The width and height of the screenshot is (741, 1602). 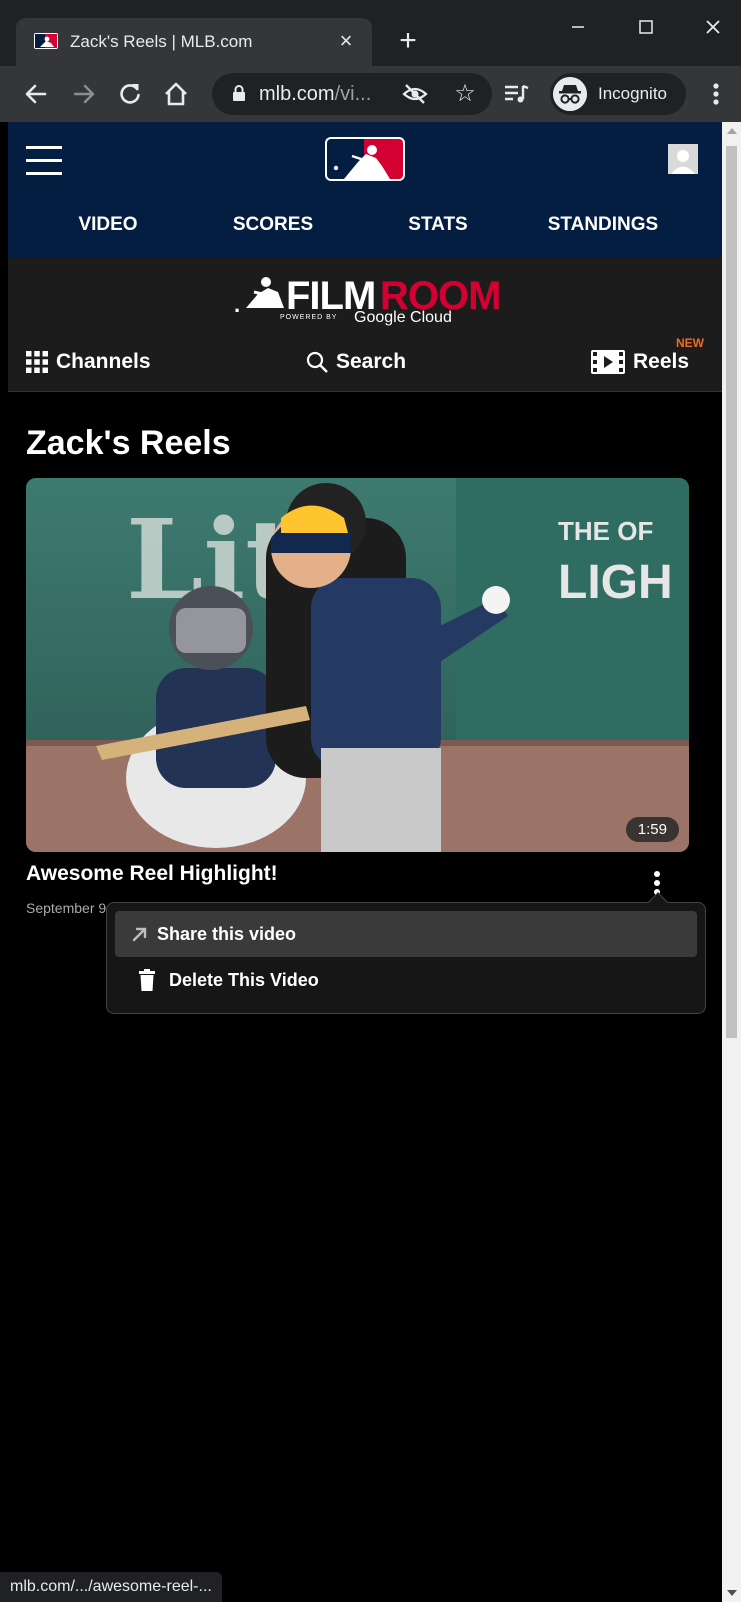 I want to click on reading-list-icon, so click(x=516, y=94).